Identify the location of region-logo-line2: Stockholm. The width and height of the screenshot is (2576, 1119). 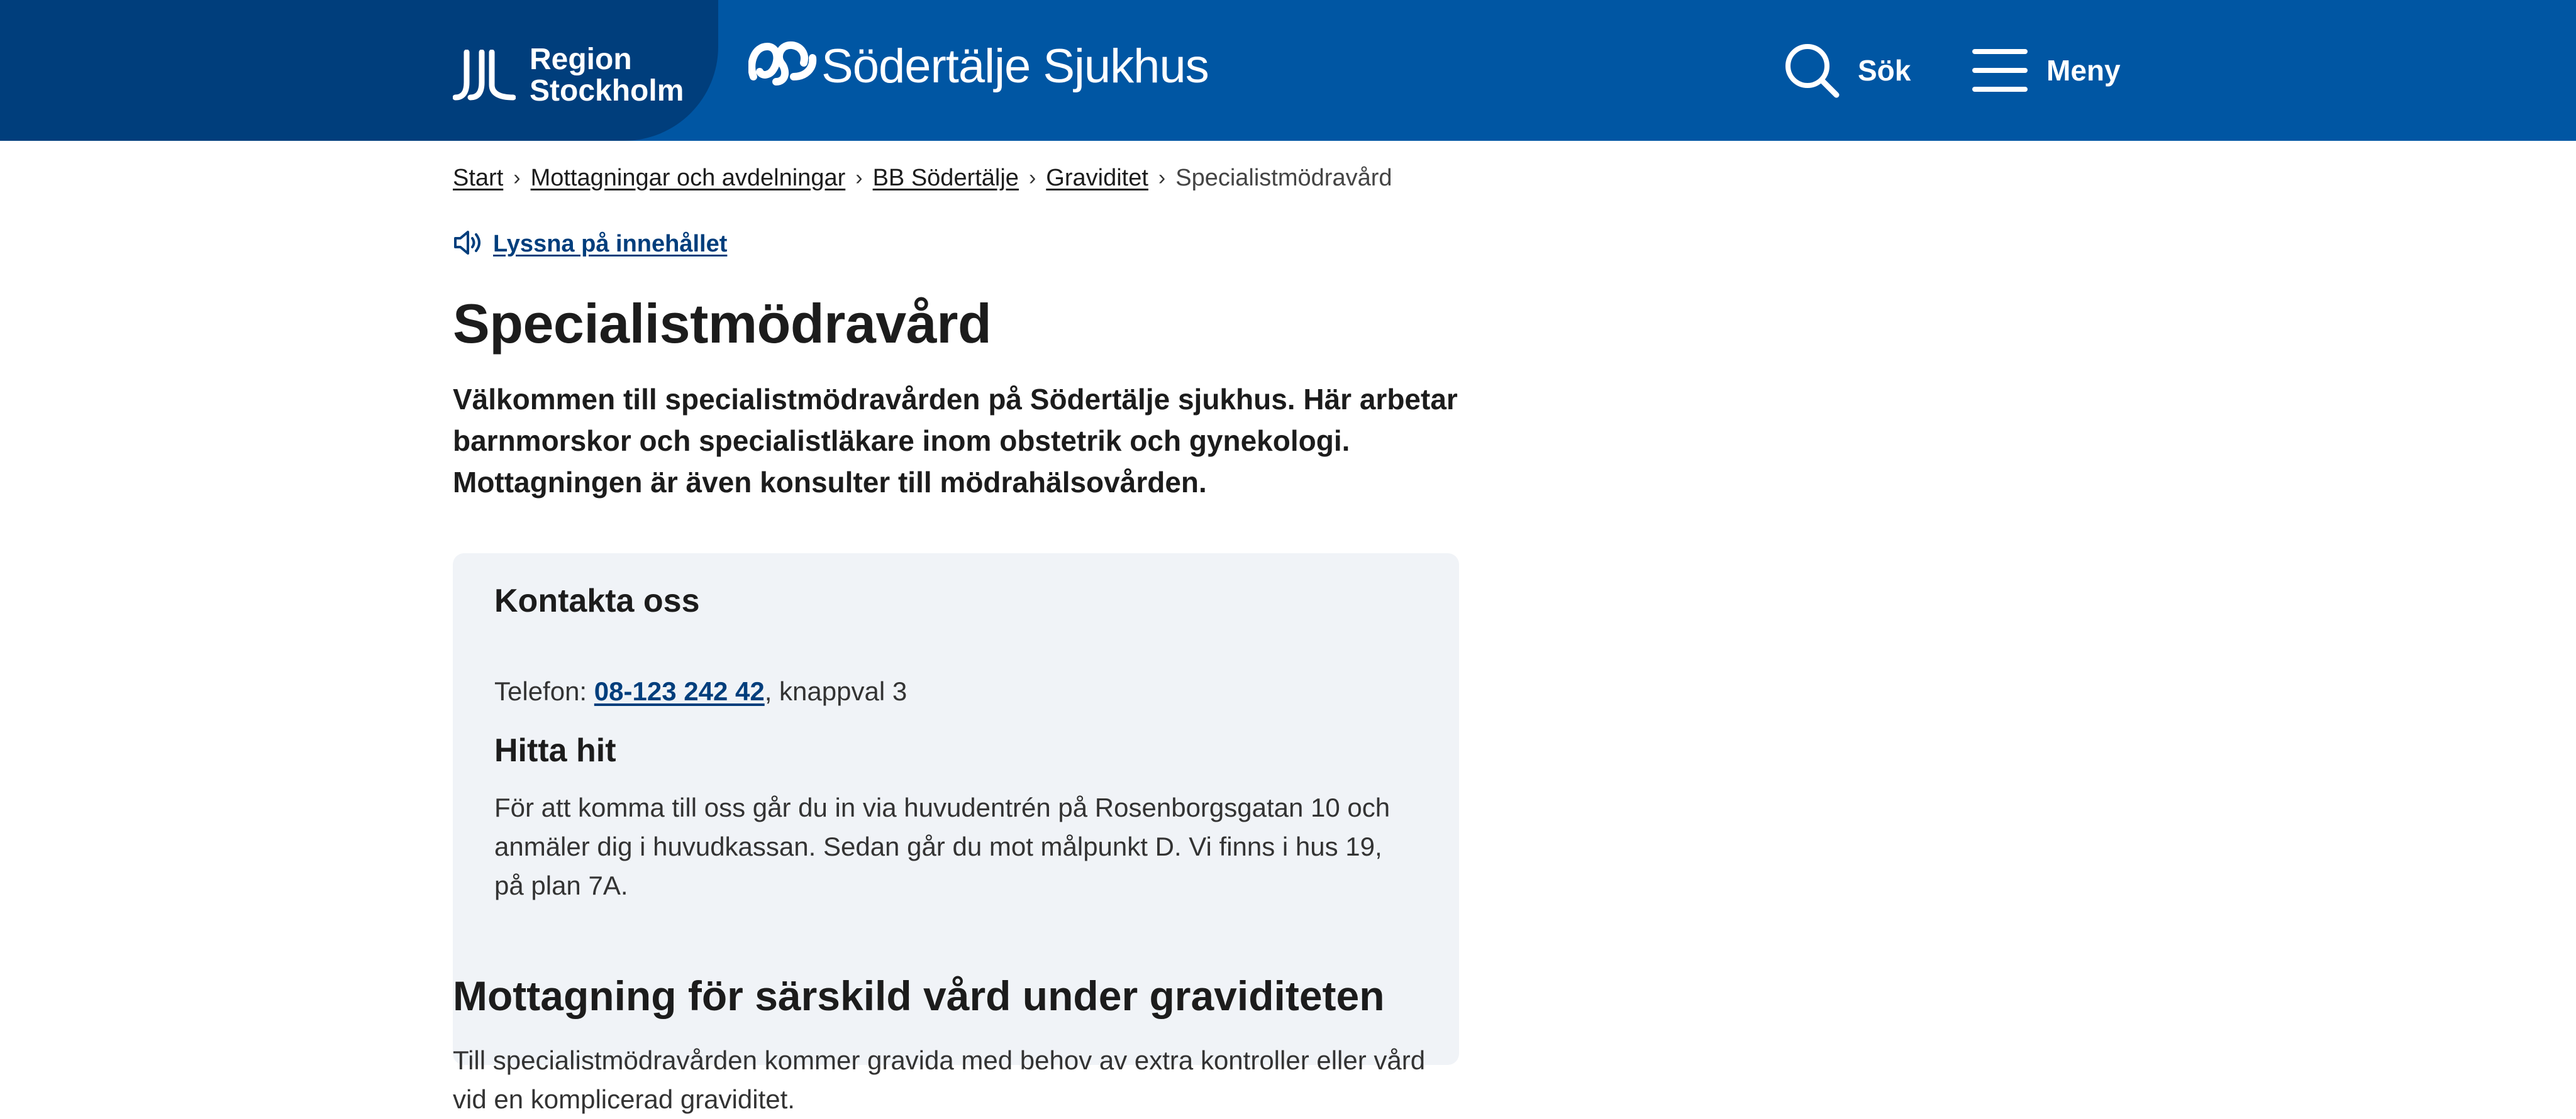
(607, 90).